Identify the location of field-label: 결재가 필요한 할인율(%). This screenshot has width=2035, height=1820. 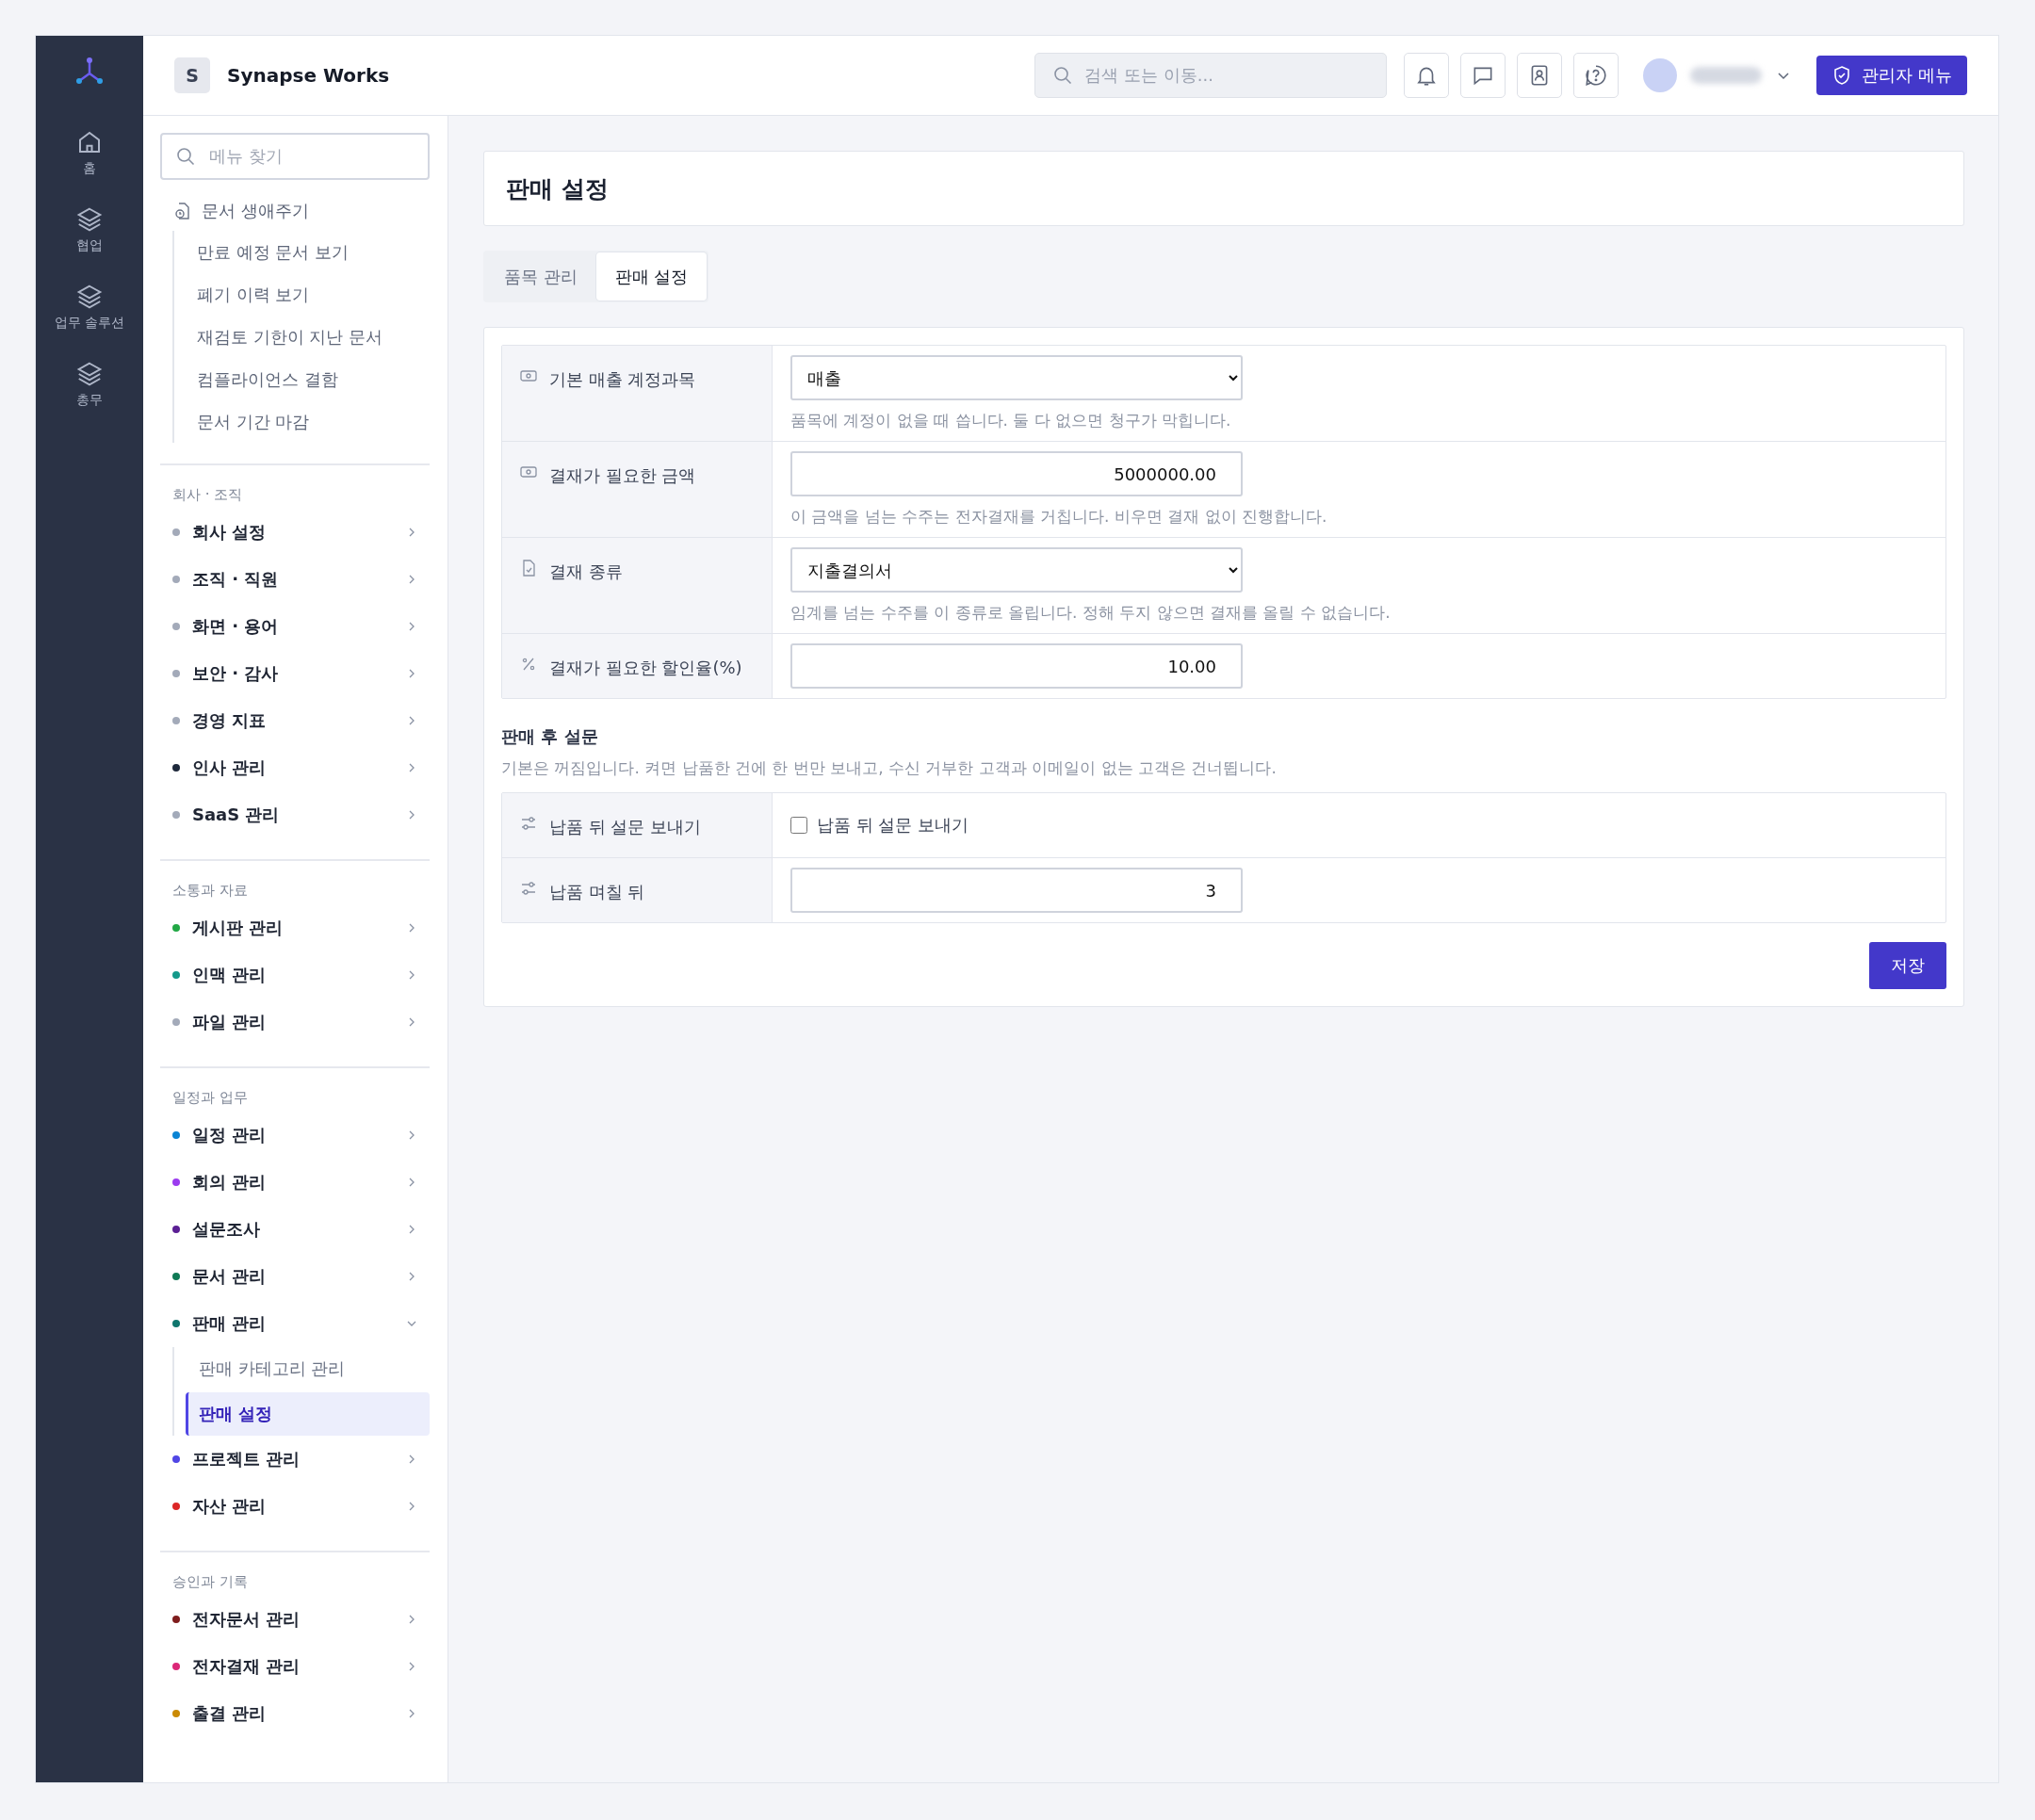
(637, 666).